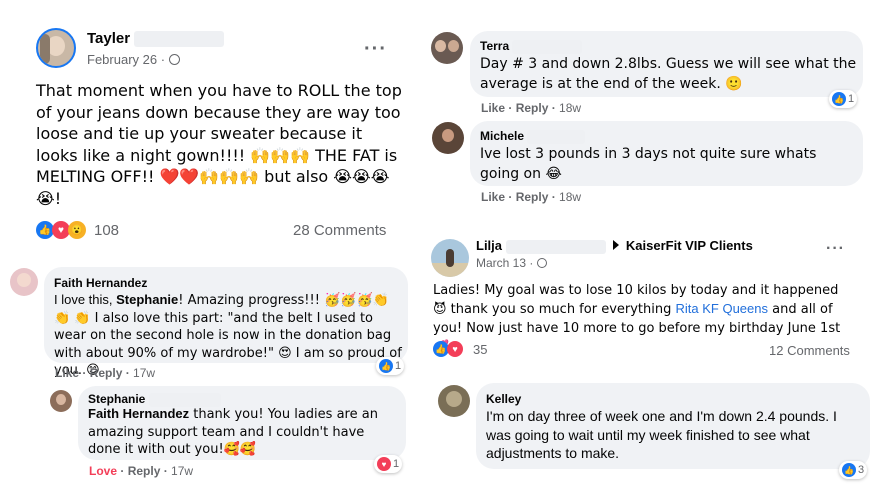  I want to click on mention-link: Rita KF Queens, so click(722, 308).